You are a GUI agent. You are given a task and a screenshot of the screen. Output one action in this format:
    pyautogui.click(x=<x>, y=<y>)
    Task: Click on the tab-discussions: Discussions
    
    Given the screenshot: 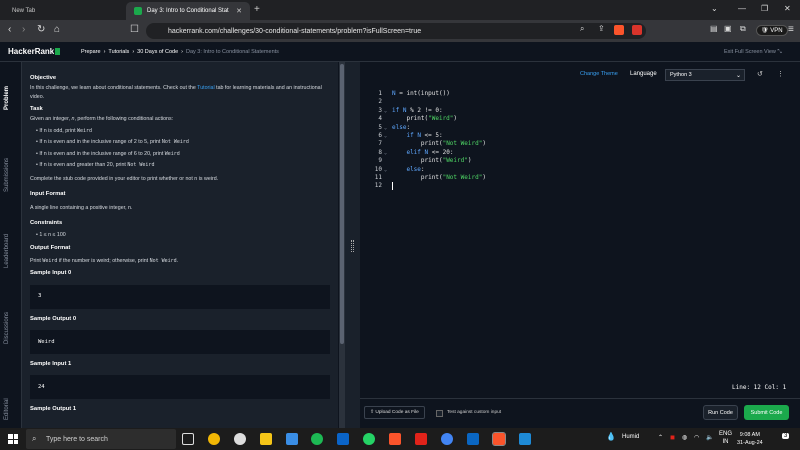 What is the action you would take?
    pyautogui.click(x=7, y=328)
    